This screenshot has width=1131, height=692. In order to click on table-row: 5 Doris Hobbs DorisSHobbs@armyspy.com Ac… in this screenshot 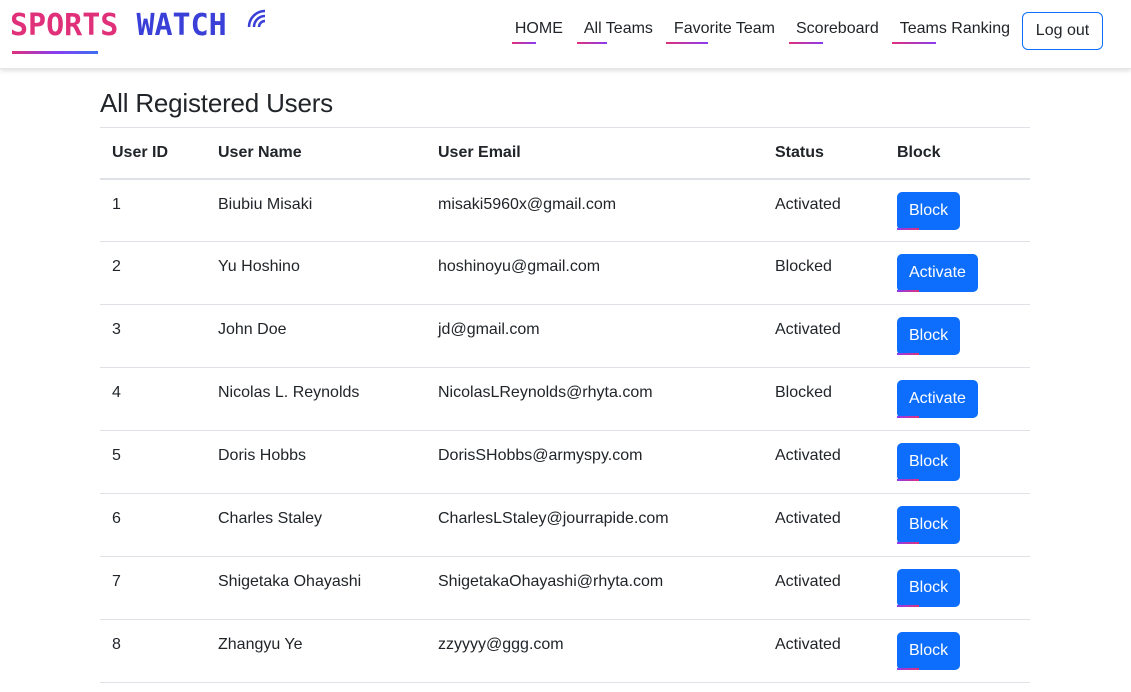, I will do `click(565, 462)`.